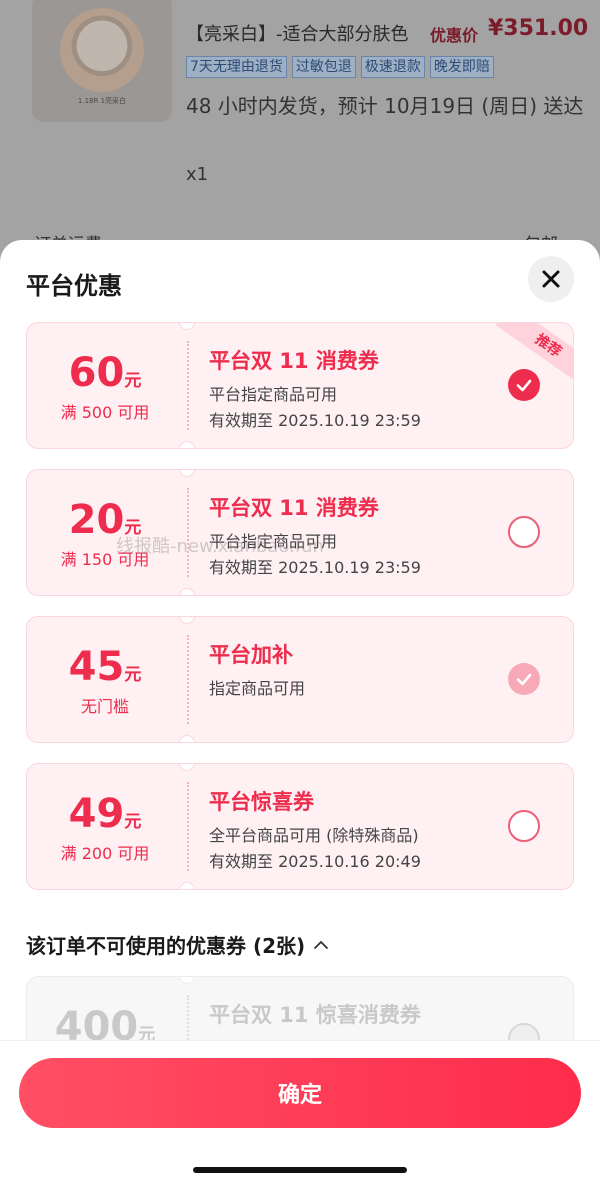  Describe the element at coordinates (321, 944) in the screenshot. I see `chevron-up-icon` at that location.